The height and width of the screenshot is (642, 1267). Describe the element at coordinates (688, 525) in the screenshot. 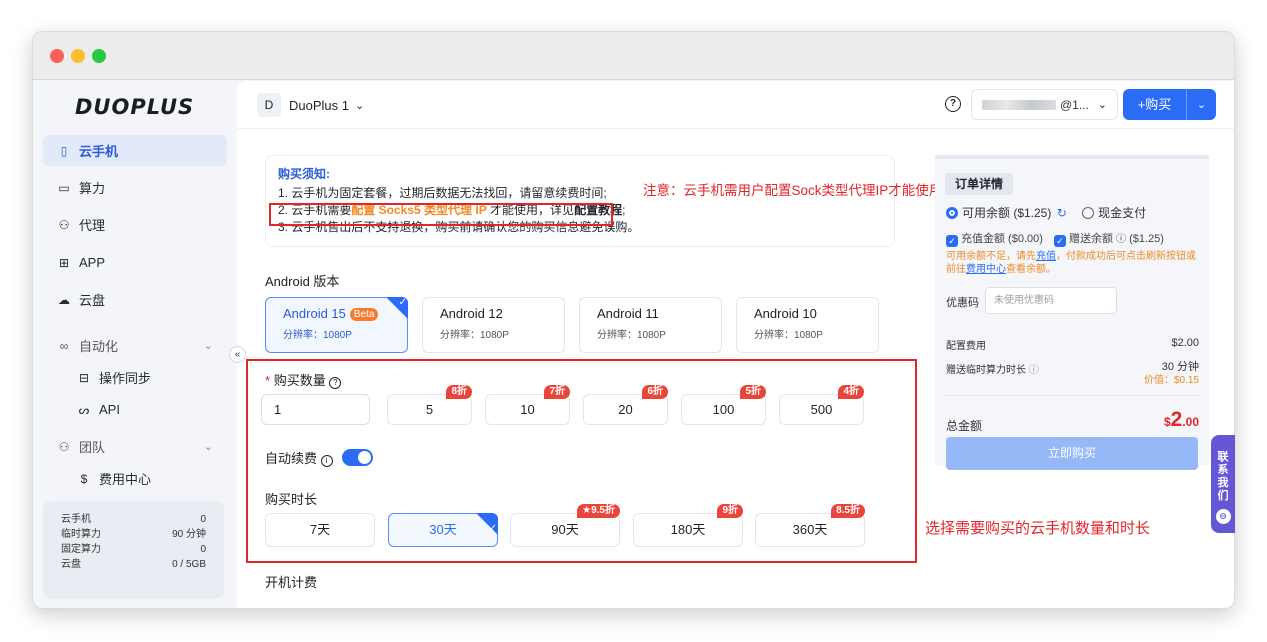

I see `duration-option: 180天 9折` at that location.